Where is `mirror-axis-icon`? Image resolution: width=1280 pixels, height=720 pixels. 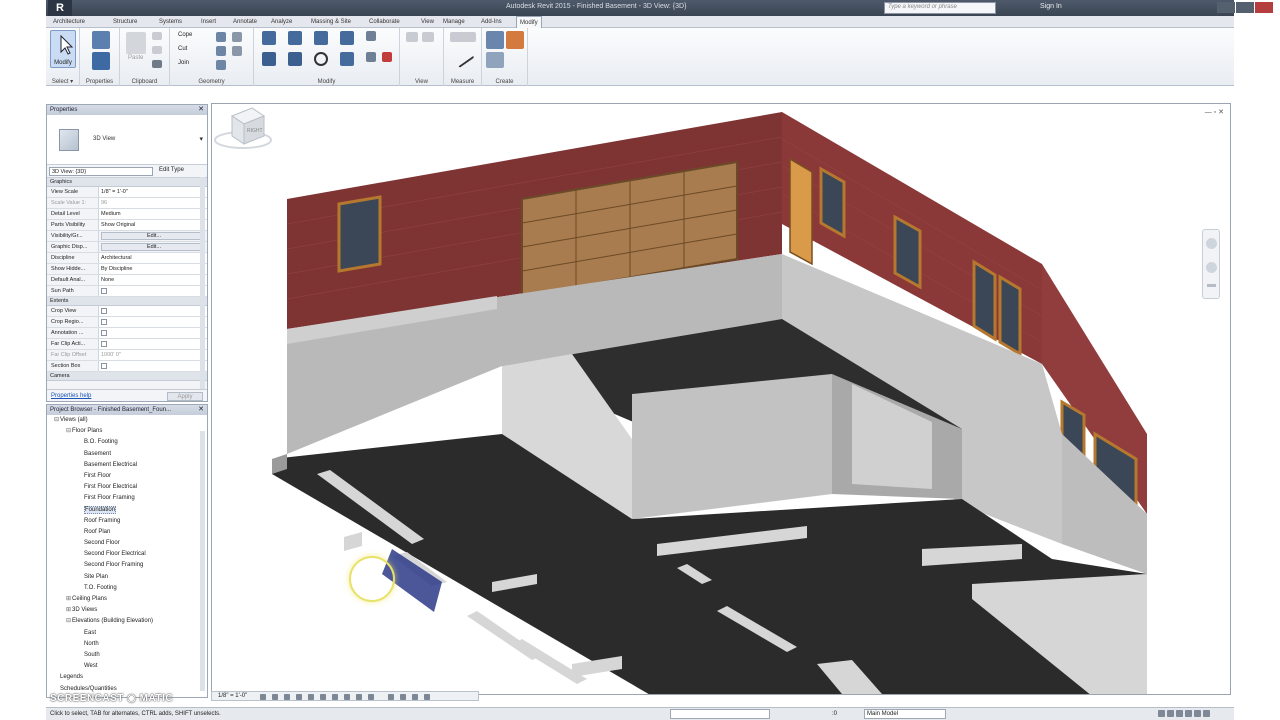
mirror-axis-icon is located at coordinates (321, 38).